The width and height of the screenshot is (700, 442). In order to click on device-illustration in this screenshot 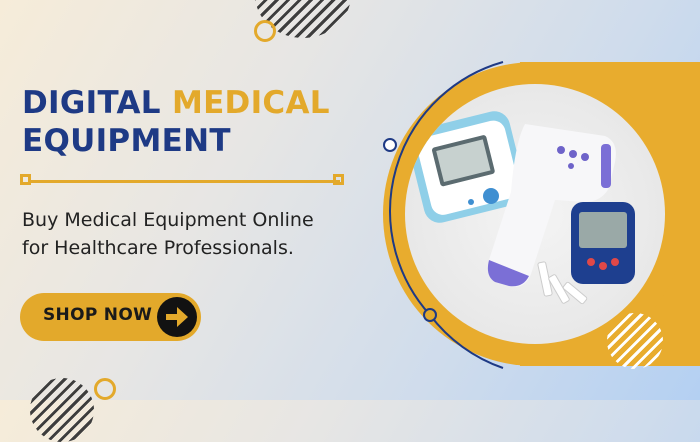, I will do `click(521, 208)`.